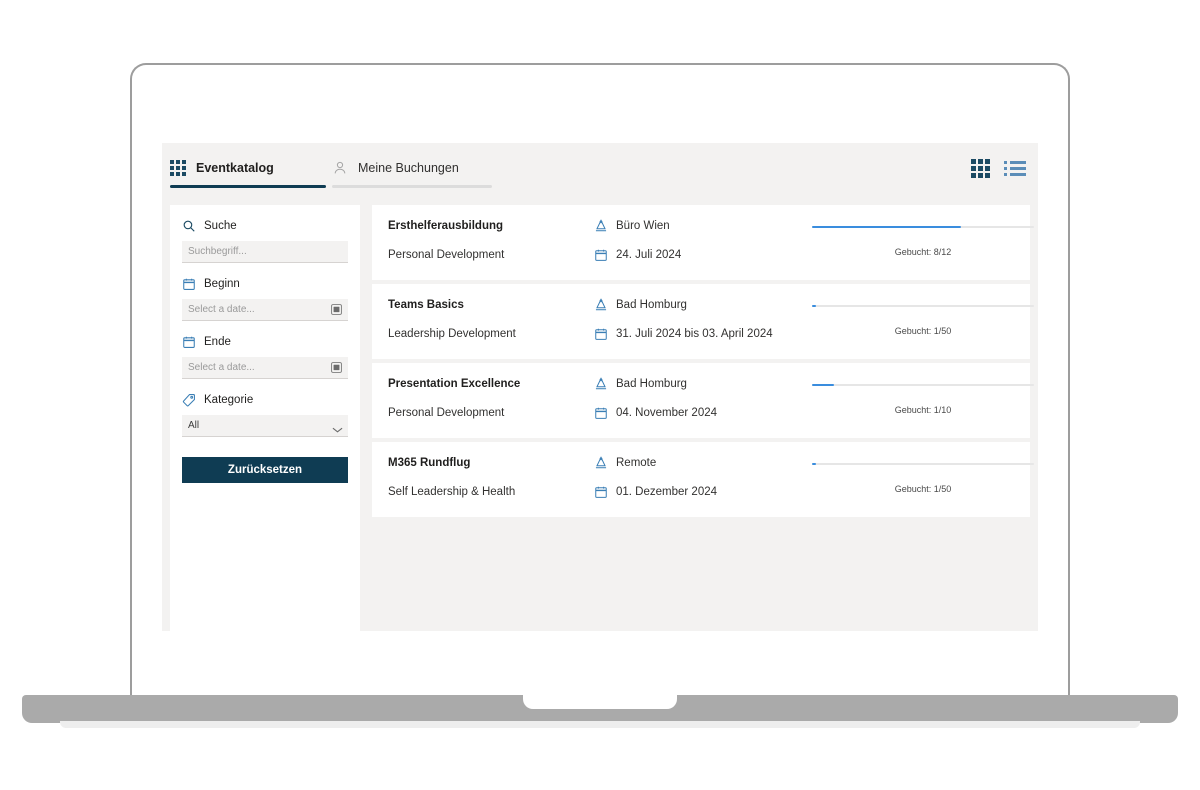 This screenshot has width=1200, height=790. What do you see at coordinates (452, 492) in the screenshot?
I see `event-category: Self Leadership & Health` at bounding box center [452, 492].